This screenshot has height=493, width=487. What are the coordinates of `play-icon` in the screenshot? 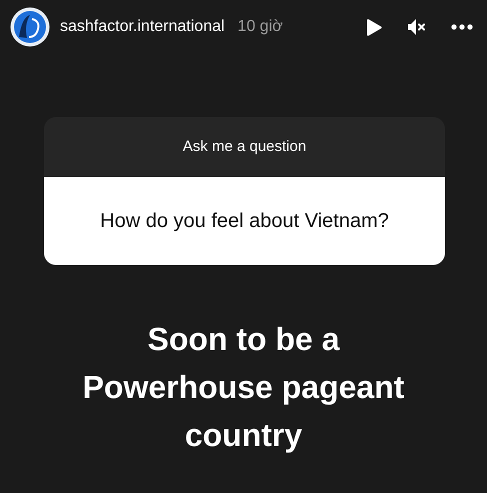 It's located at (374, 27).